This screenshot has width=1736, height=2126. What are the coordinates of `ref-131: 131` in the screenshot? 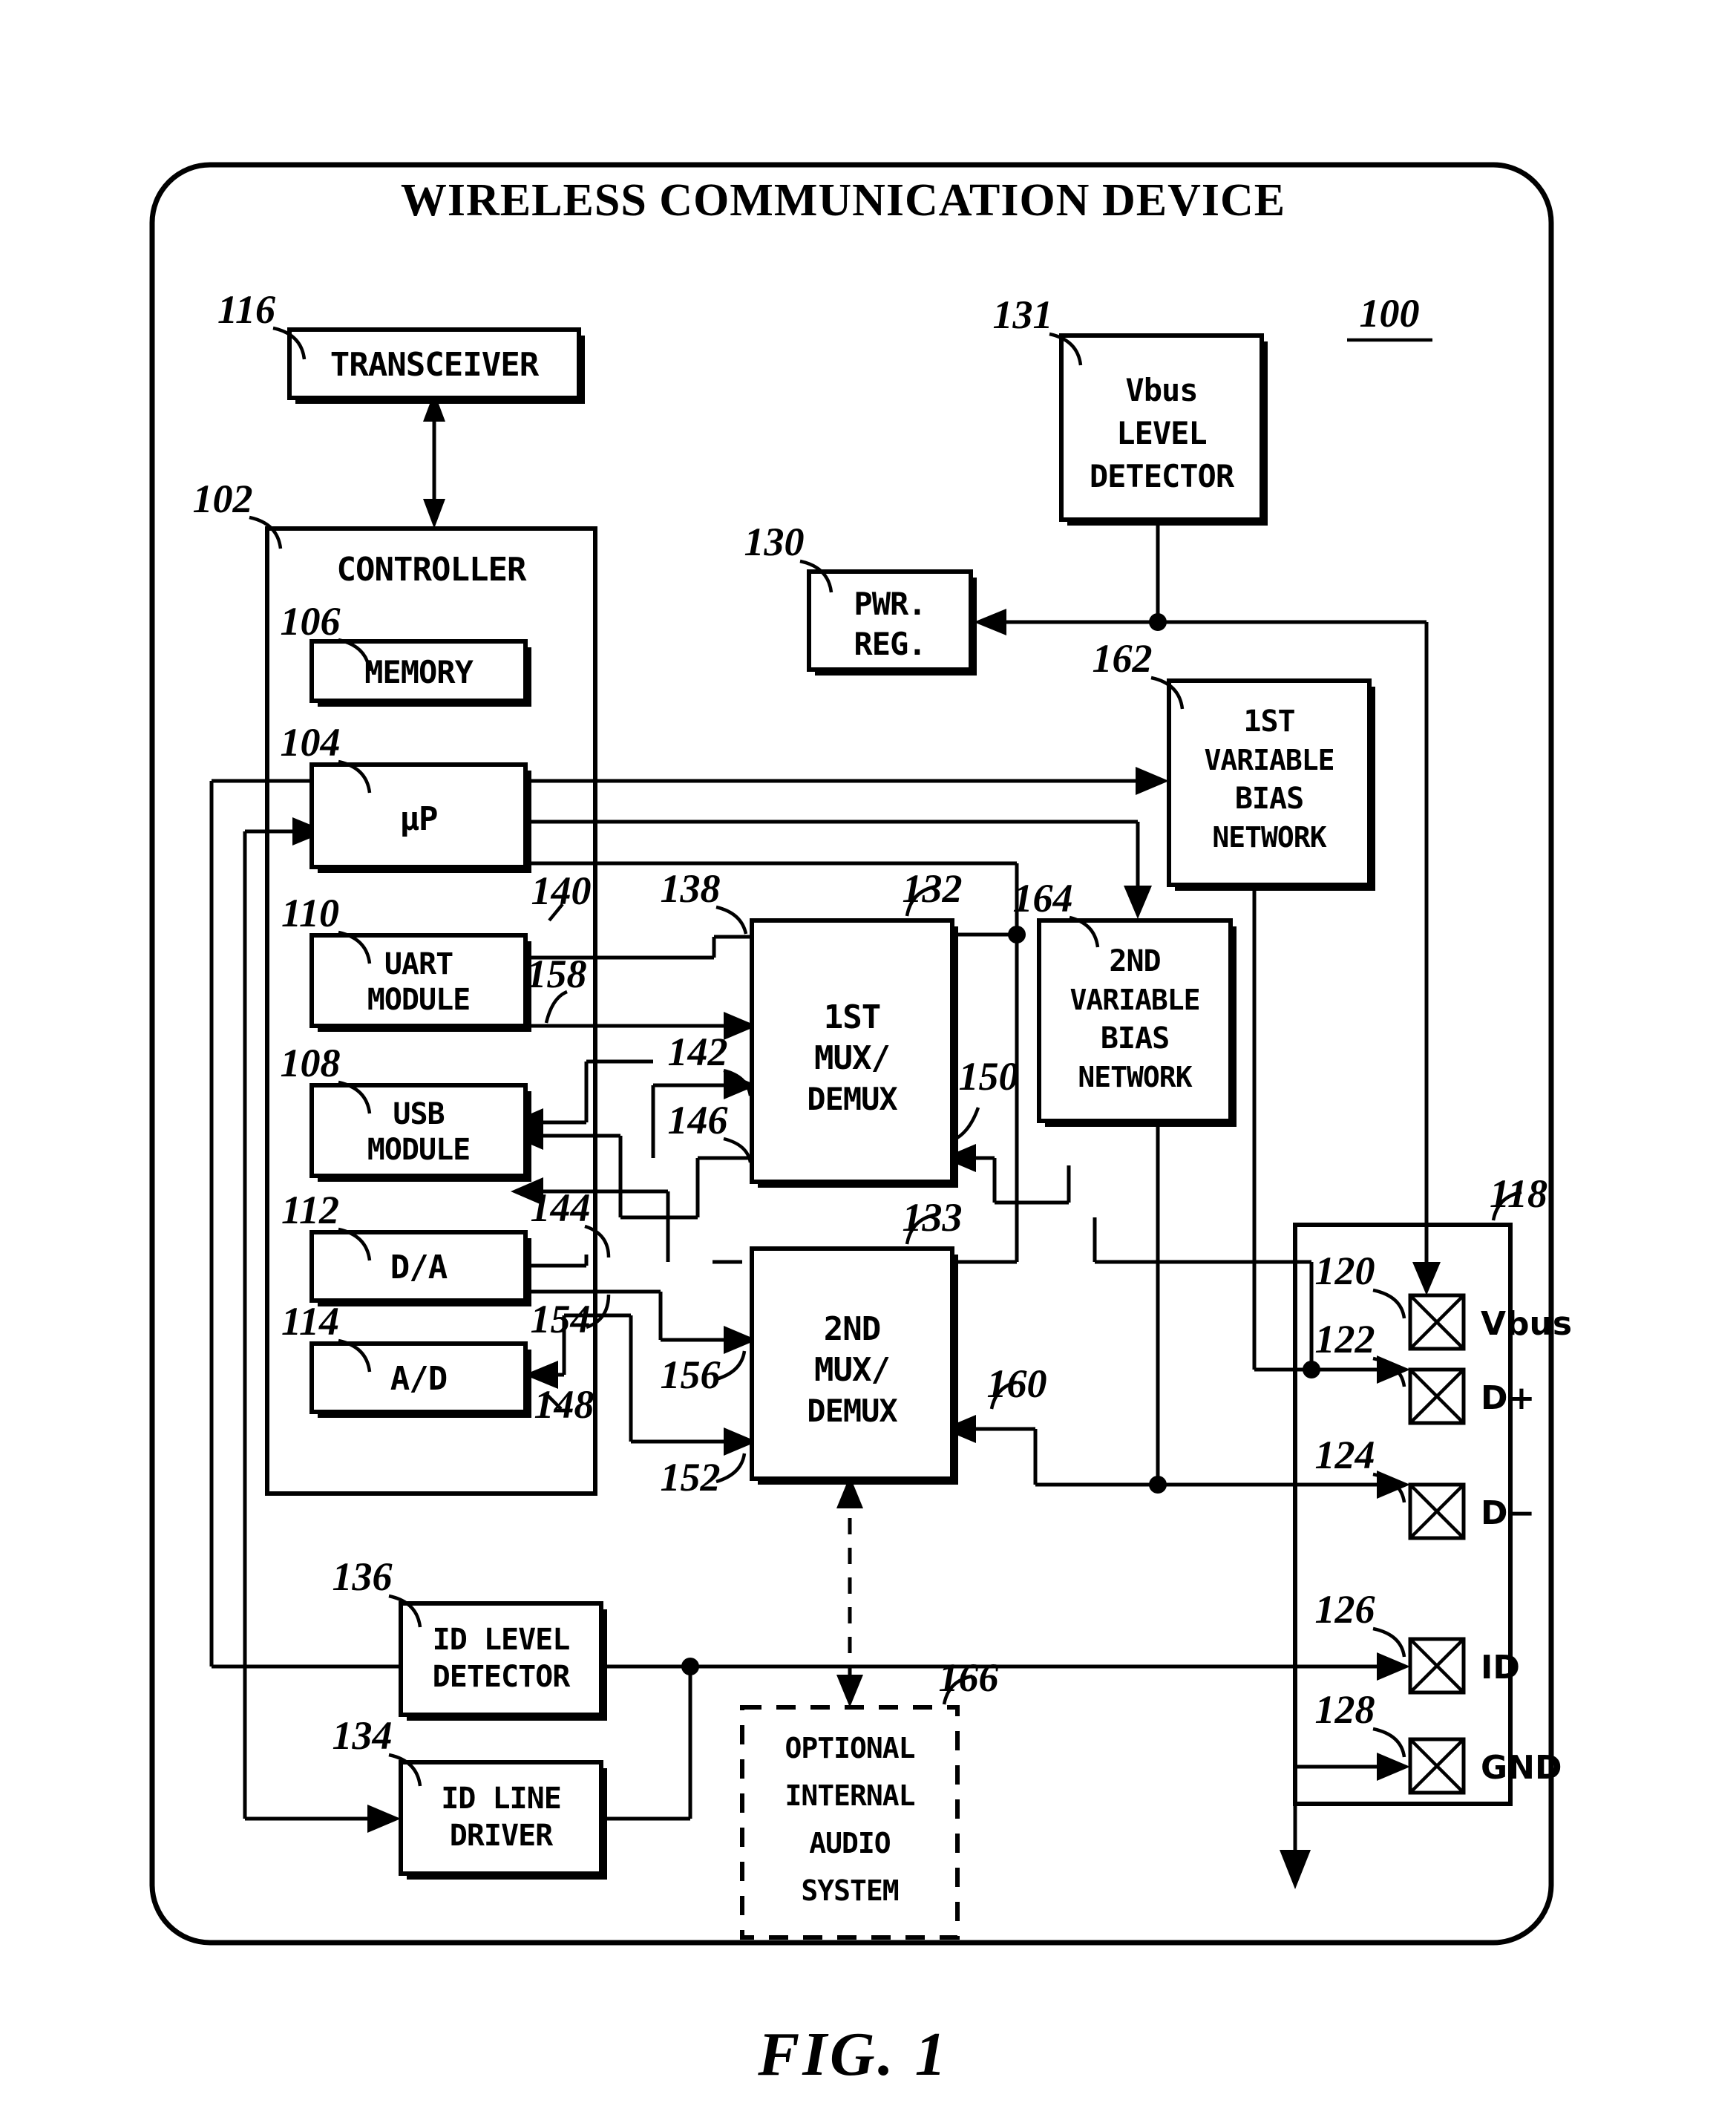 It's located at (1023, 314).